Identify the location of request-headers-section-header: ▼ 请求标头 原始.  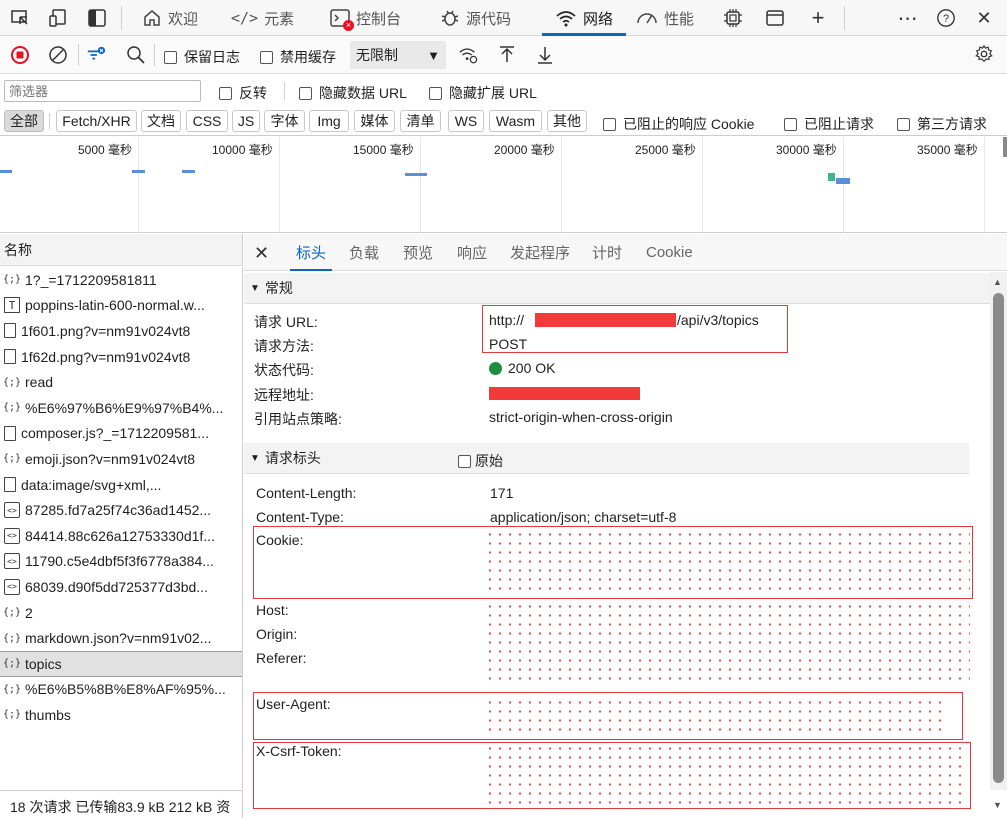
(606, 458).